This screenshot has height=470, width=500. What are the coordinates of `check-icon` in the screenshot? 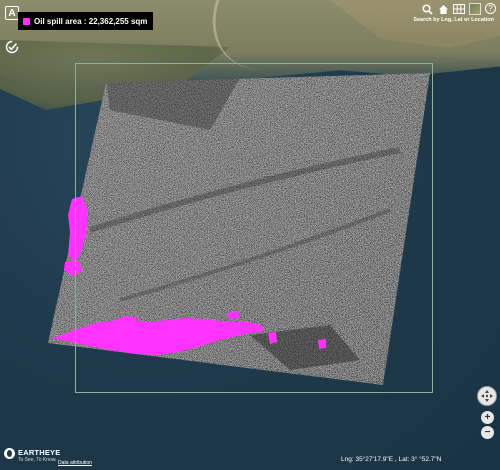 It's located at (12, 47).